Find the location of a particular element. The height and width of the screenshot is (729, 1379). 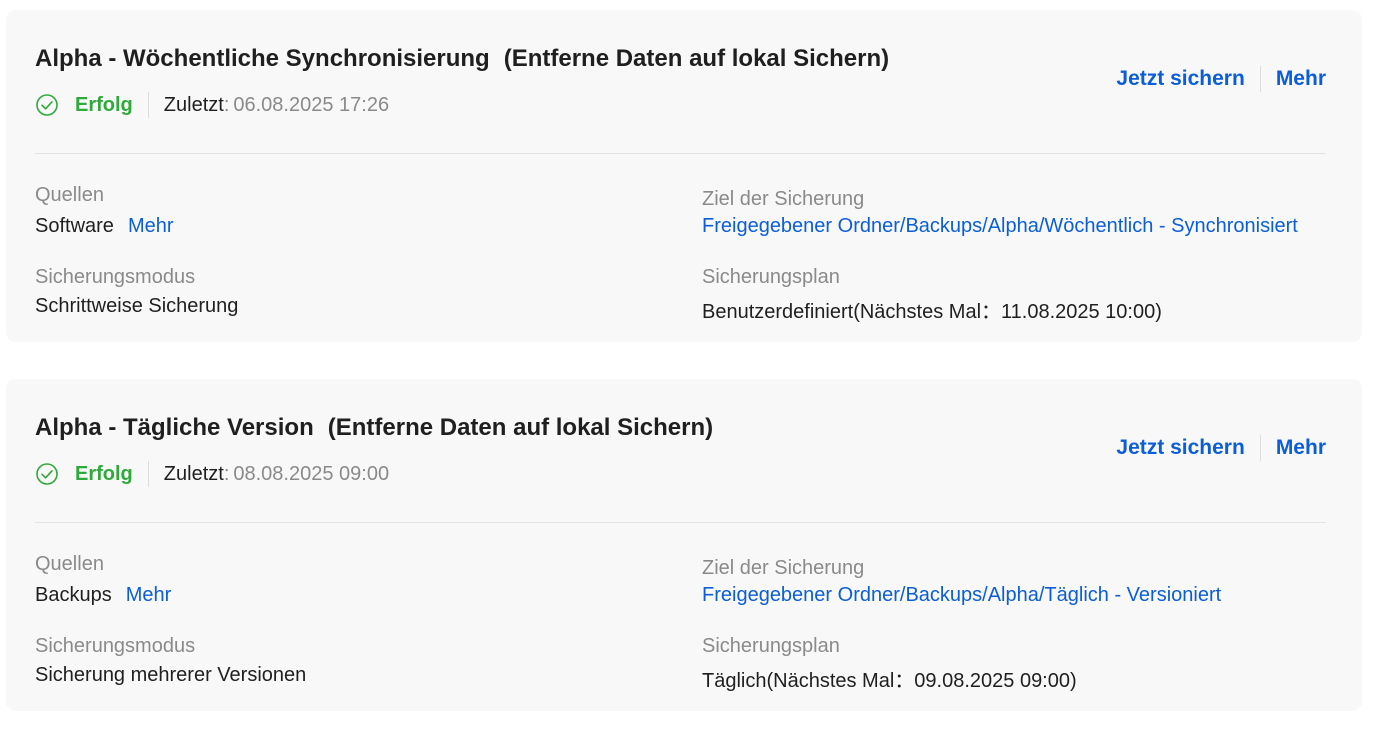

sources-text: Backups is located at coordinates (73, 595).